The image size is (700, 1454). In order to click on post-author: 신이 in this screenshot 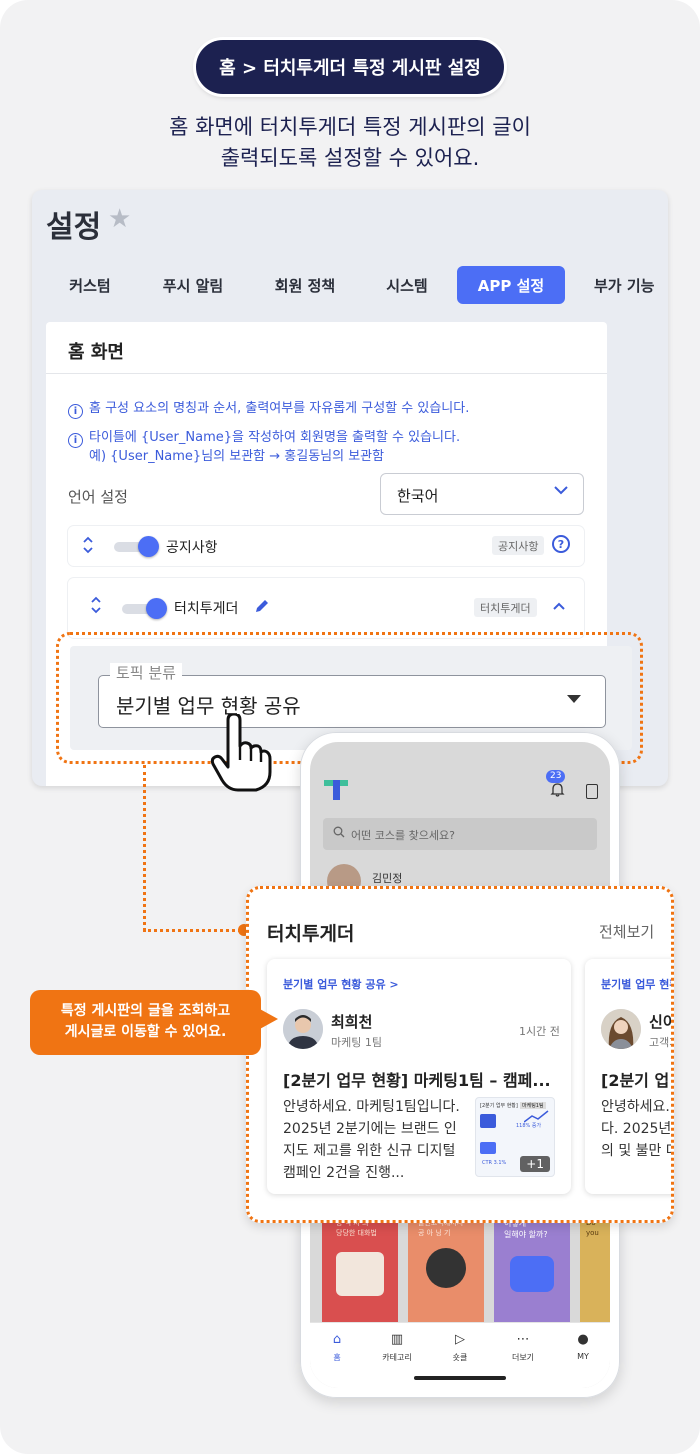, I will do `click(661, 1022)`.